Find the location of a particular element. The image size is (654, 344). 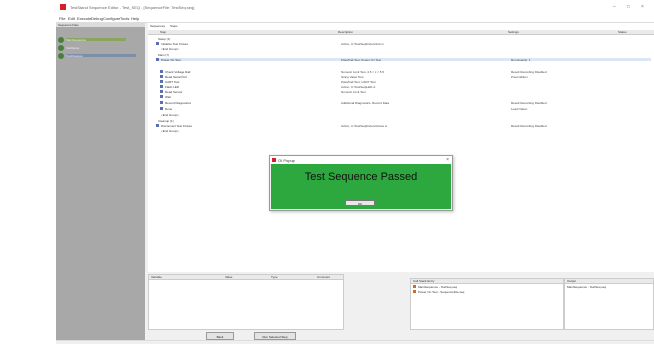

minimize-icon: – is located at coordinates (614, 7).